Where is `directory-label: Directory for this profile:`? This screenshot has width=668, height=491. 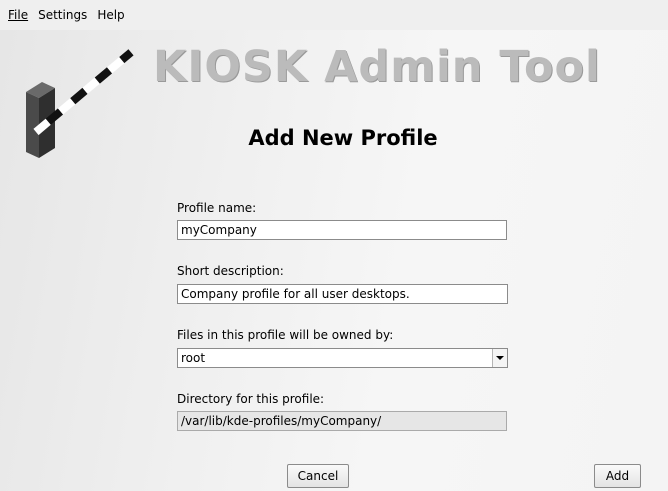 directory-label: Directory for this profile: is located at coordinates (251, 399).